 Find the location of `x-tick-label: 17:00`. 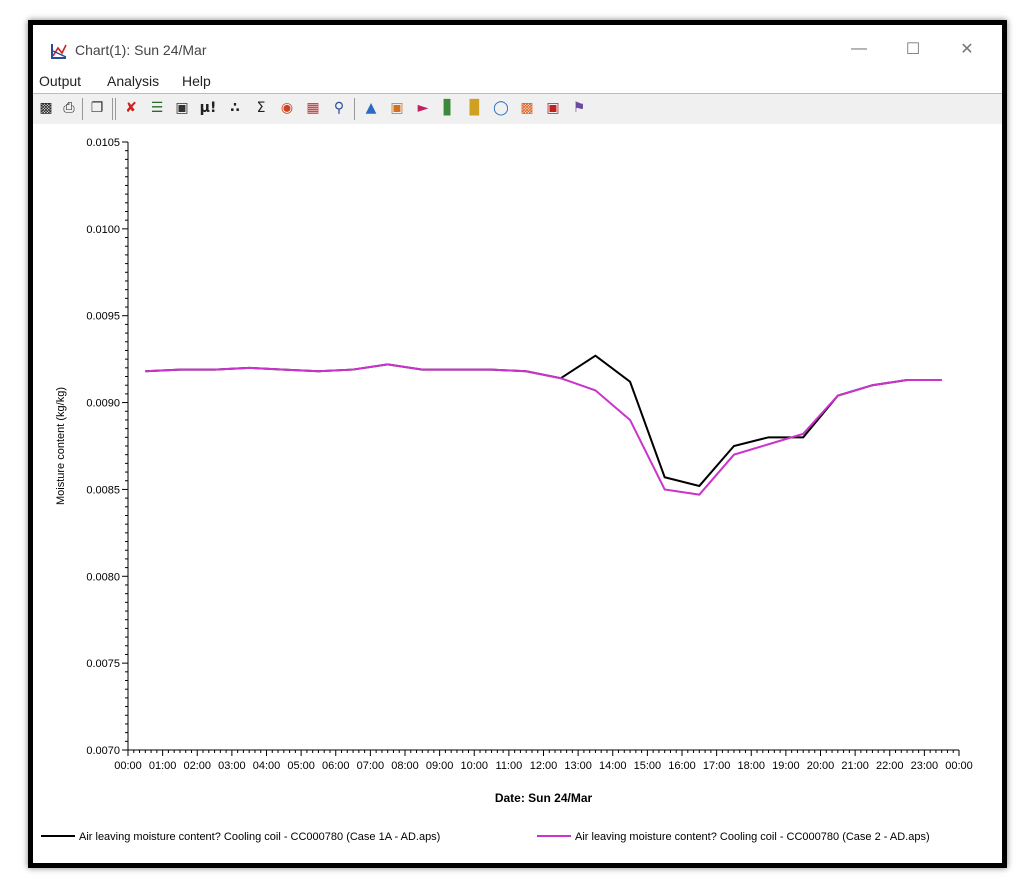

x-tick-label: 17:00 is located at coordinates (717, 766).